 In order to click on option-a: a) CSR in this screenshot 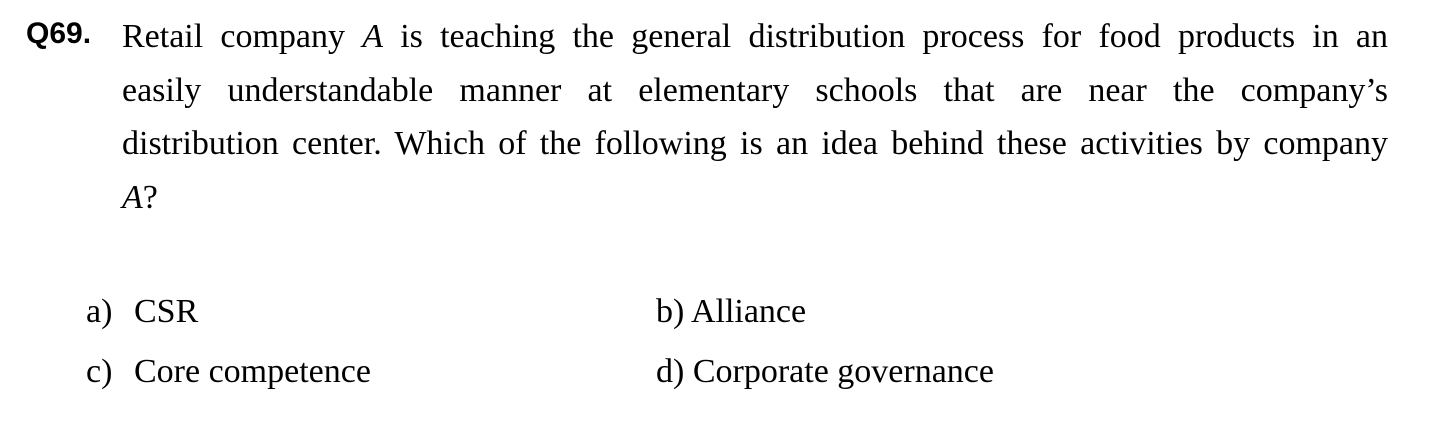, I will do `click(142, 312)`.